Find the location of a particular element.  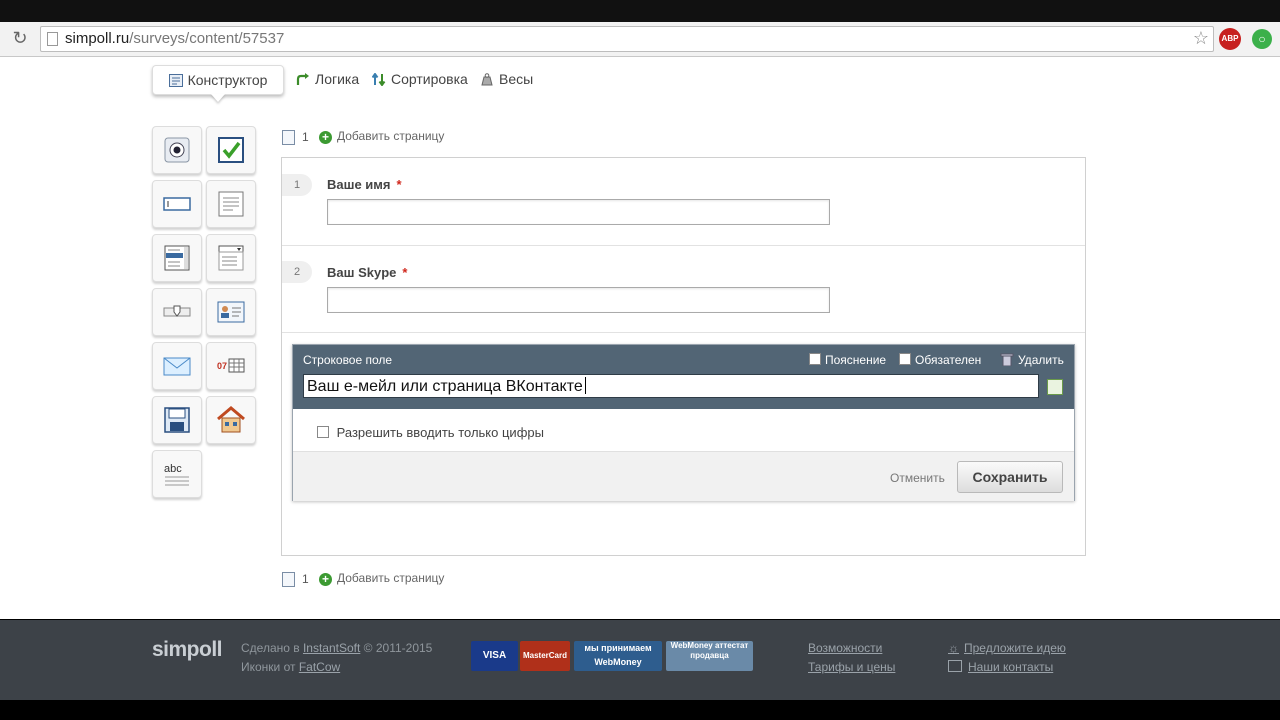

tab-weights: Весы is located at coordinates (506, 79).